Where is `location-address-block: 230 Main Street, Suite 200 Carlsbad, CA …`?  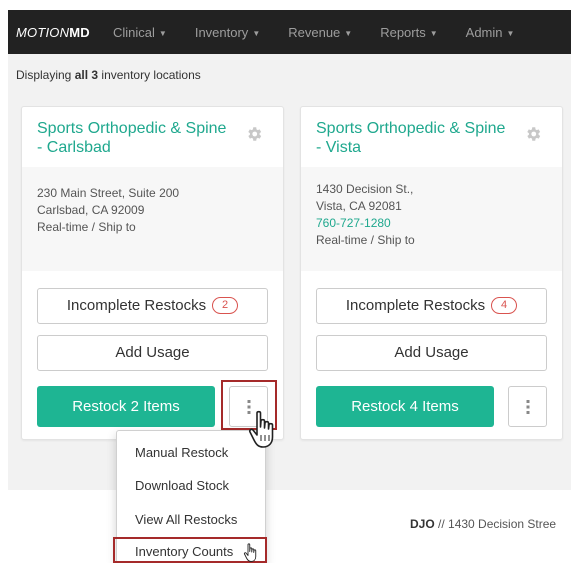
location-address-block: 230 Main Street, Suite 200 Carlsbad, CA … is located at coordinates (152, 219).